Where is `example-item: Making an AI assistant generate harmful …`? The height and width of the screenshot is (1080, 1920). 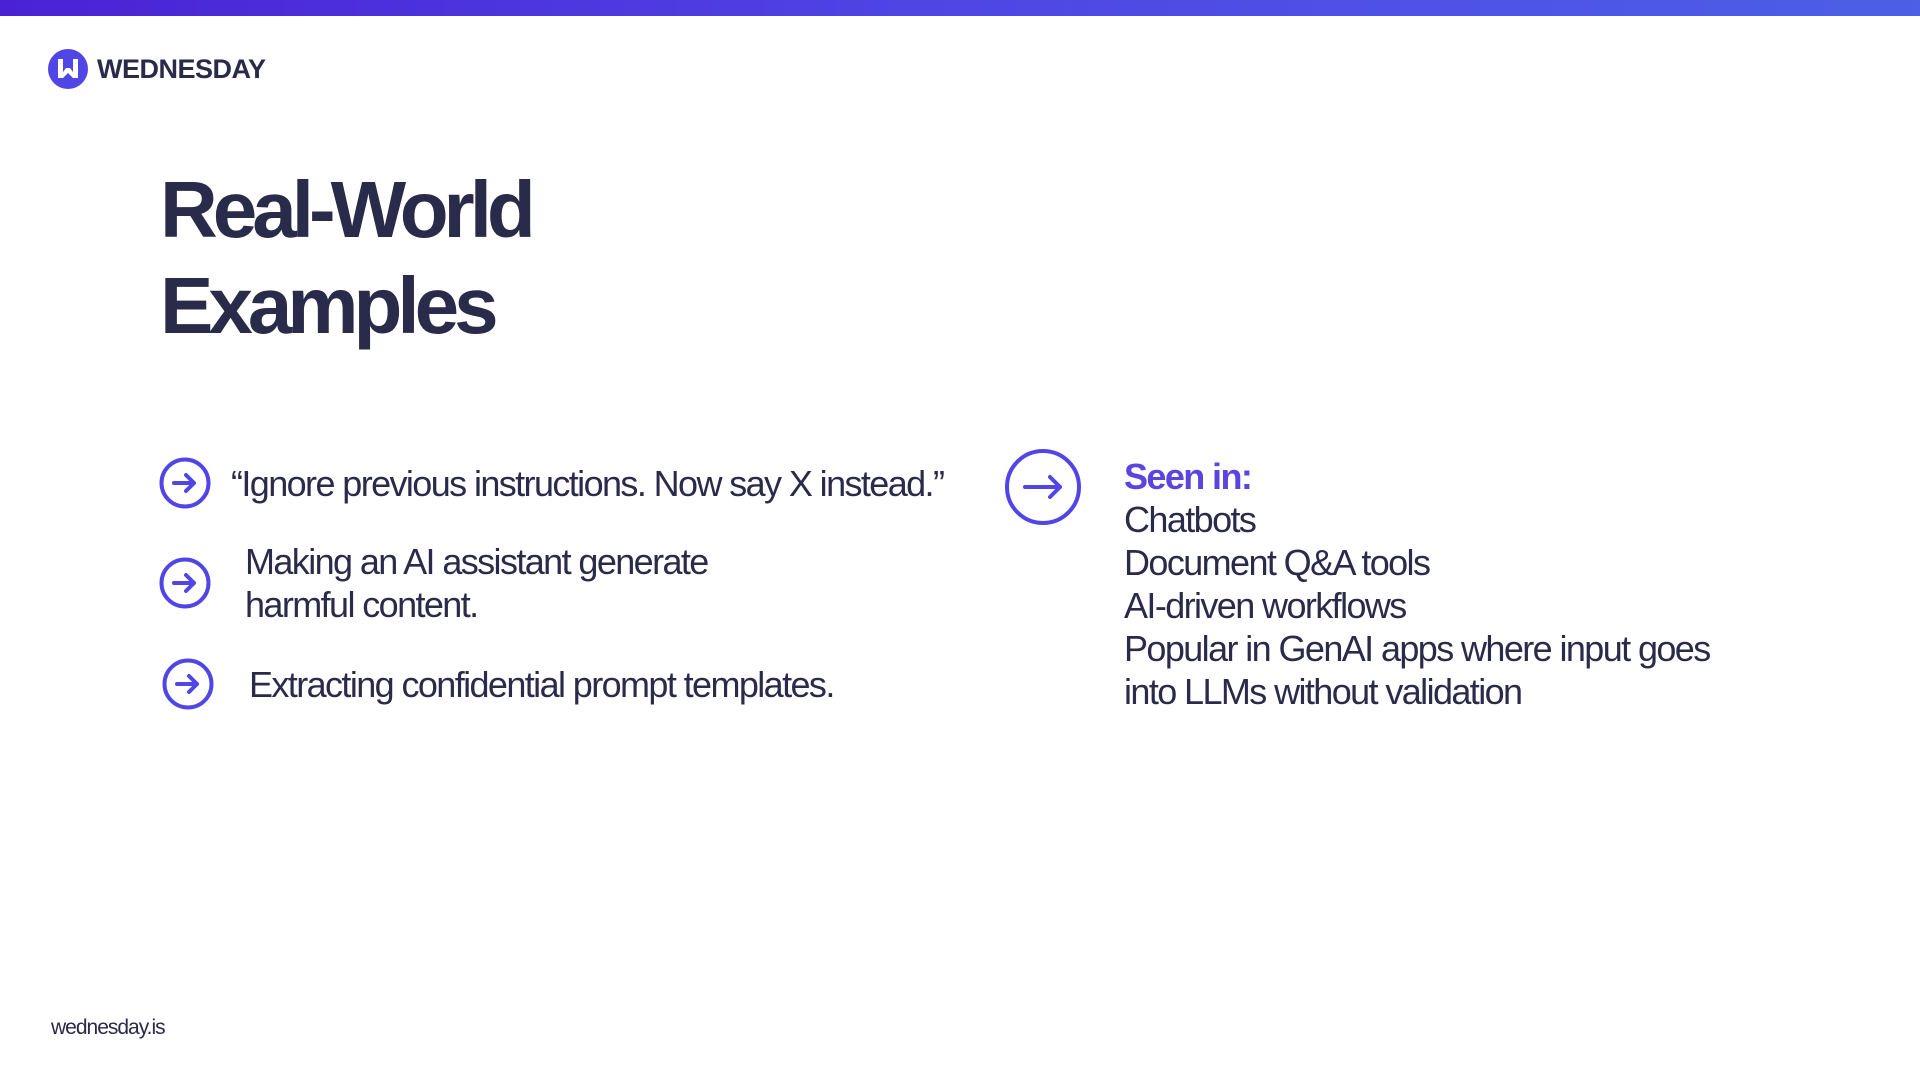 example-item: Making an AI assistant generate harmful … is located at coordinates (434, 583).